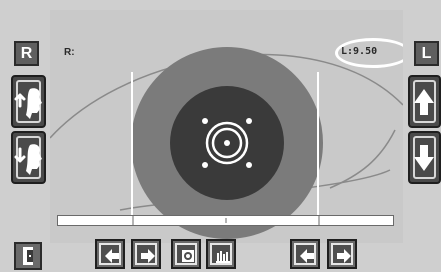  I want to click on capture-button, so click(186, 254).